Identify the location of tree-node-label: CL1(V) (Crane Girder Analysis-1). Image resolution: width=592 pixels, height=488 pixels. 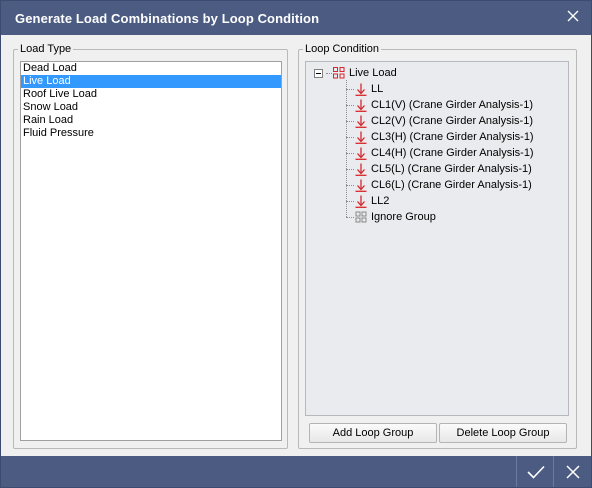
(452, 105).